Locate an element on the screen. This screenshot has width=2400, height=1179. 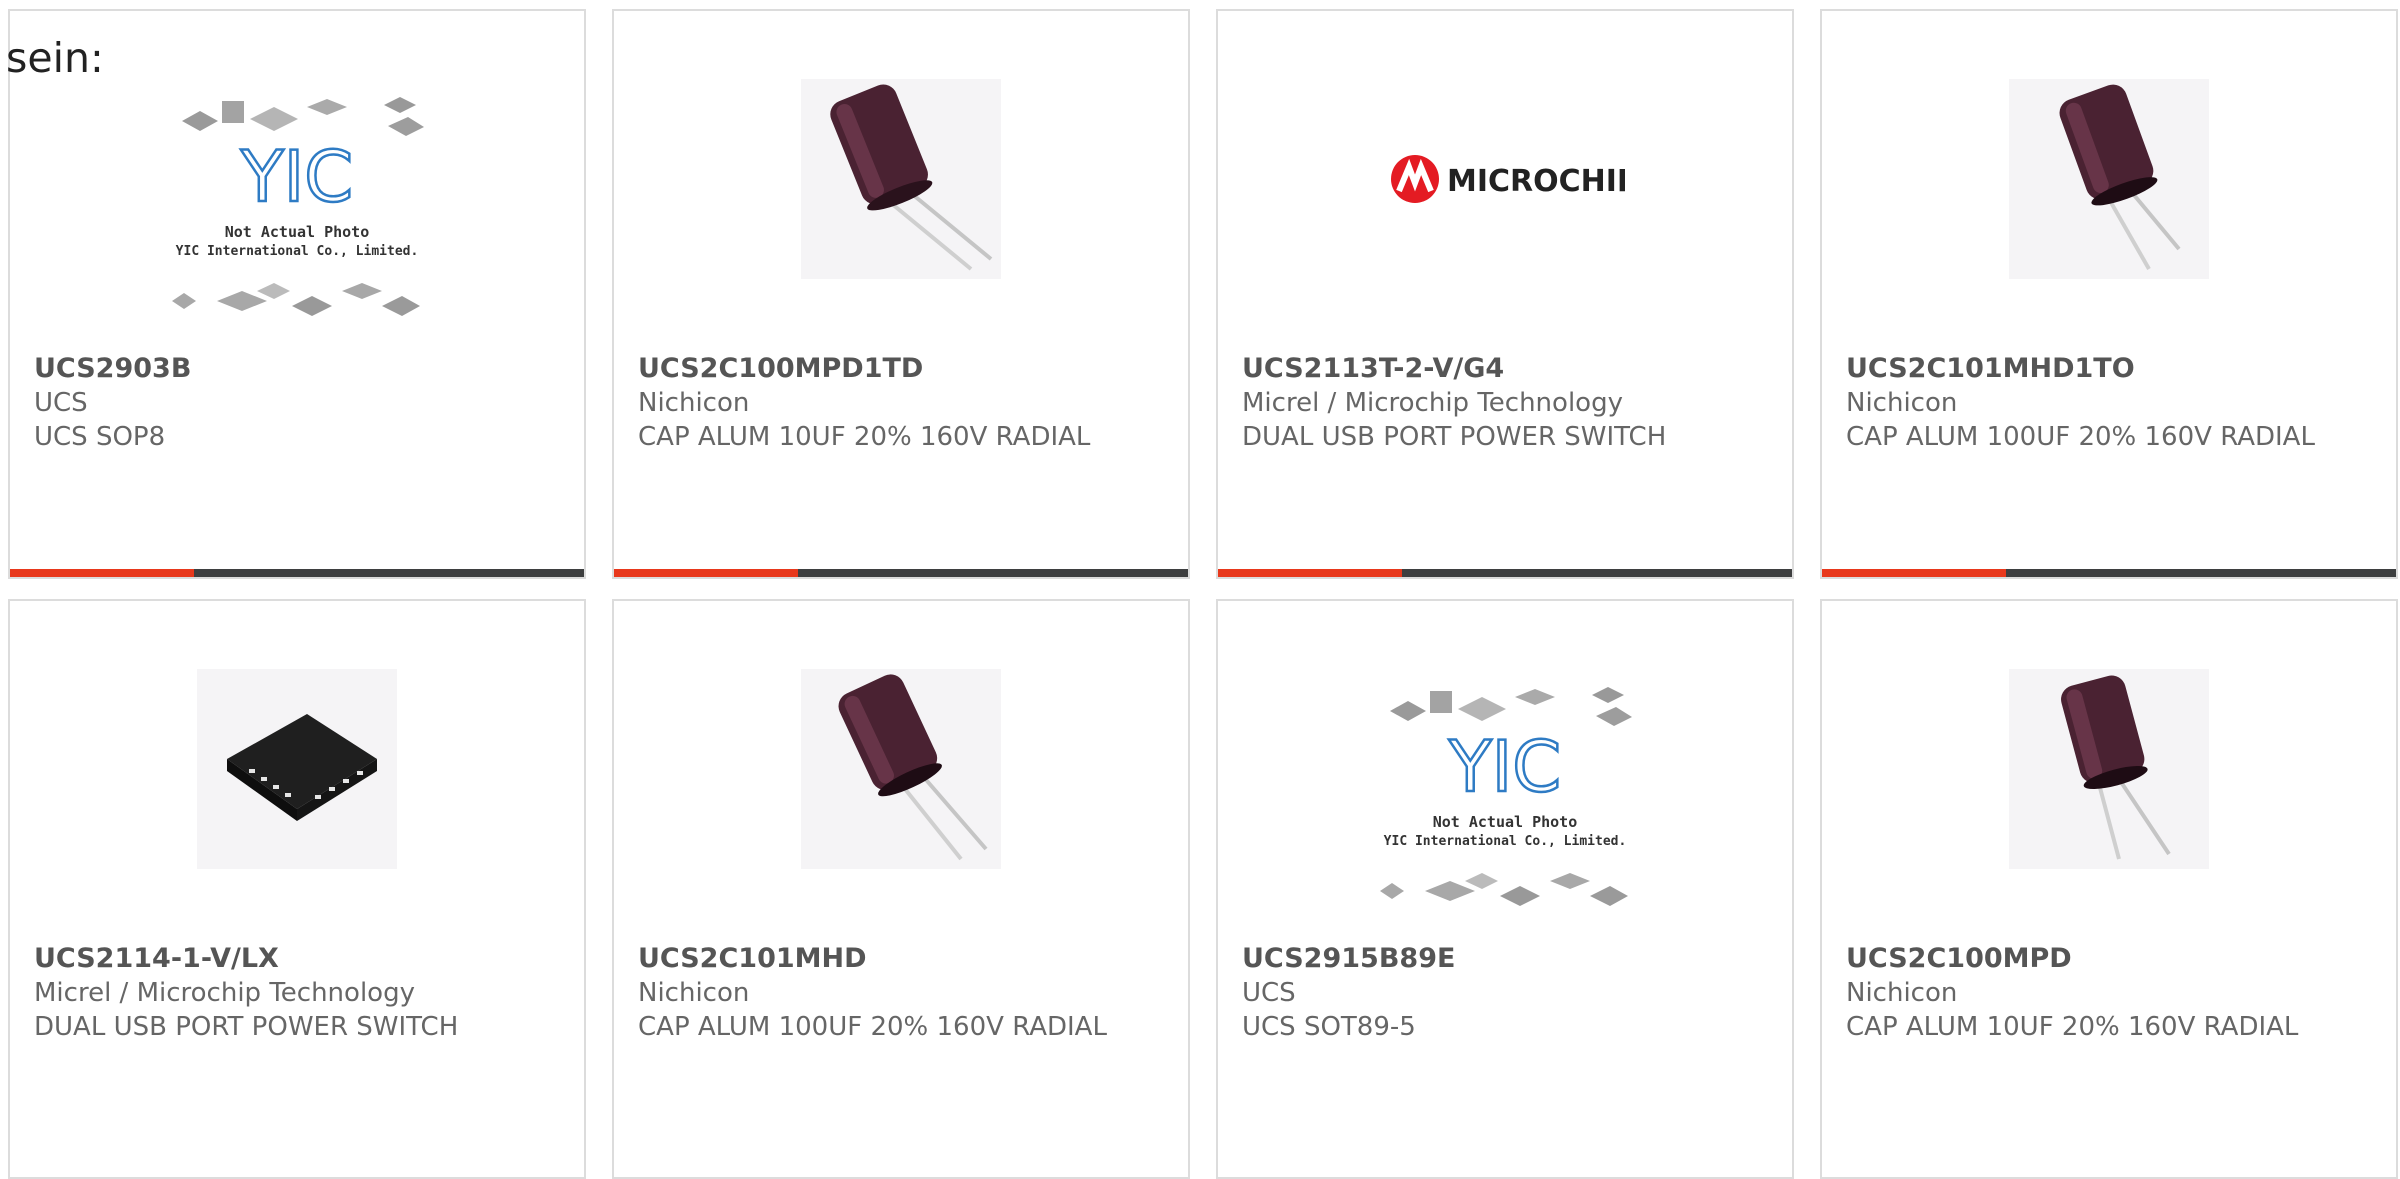
part-number: UCS2C101MHD is located at coordinates (903, 959).